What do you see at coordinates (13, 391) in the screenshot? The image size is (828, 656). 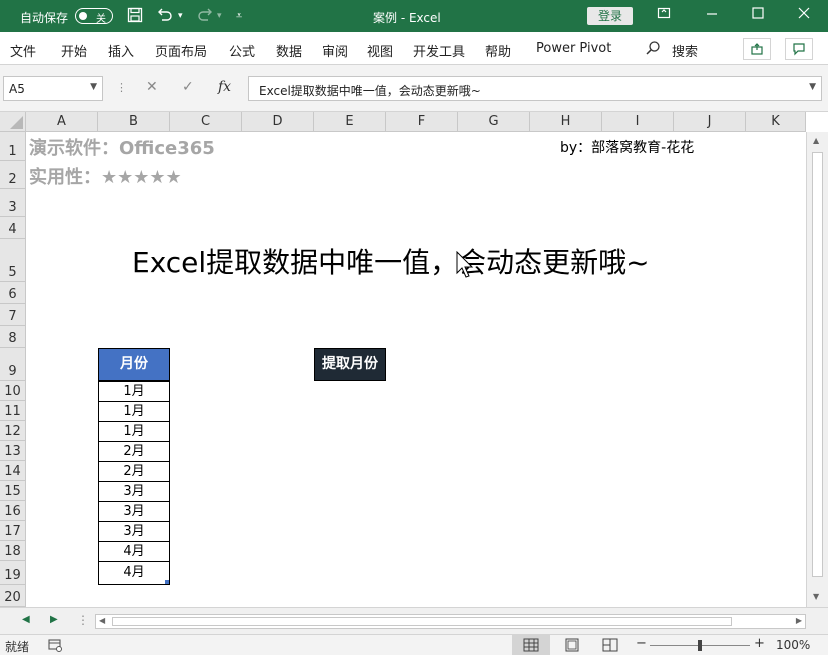 I see `row-header-10: 10` at bounding box center [13, 391].